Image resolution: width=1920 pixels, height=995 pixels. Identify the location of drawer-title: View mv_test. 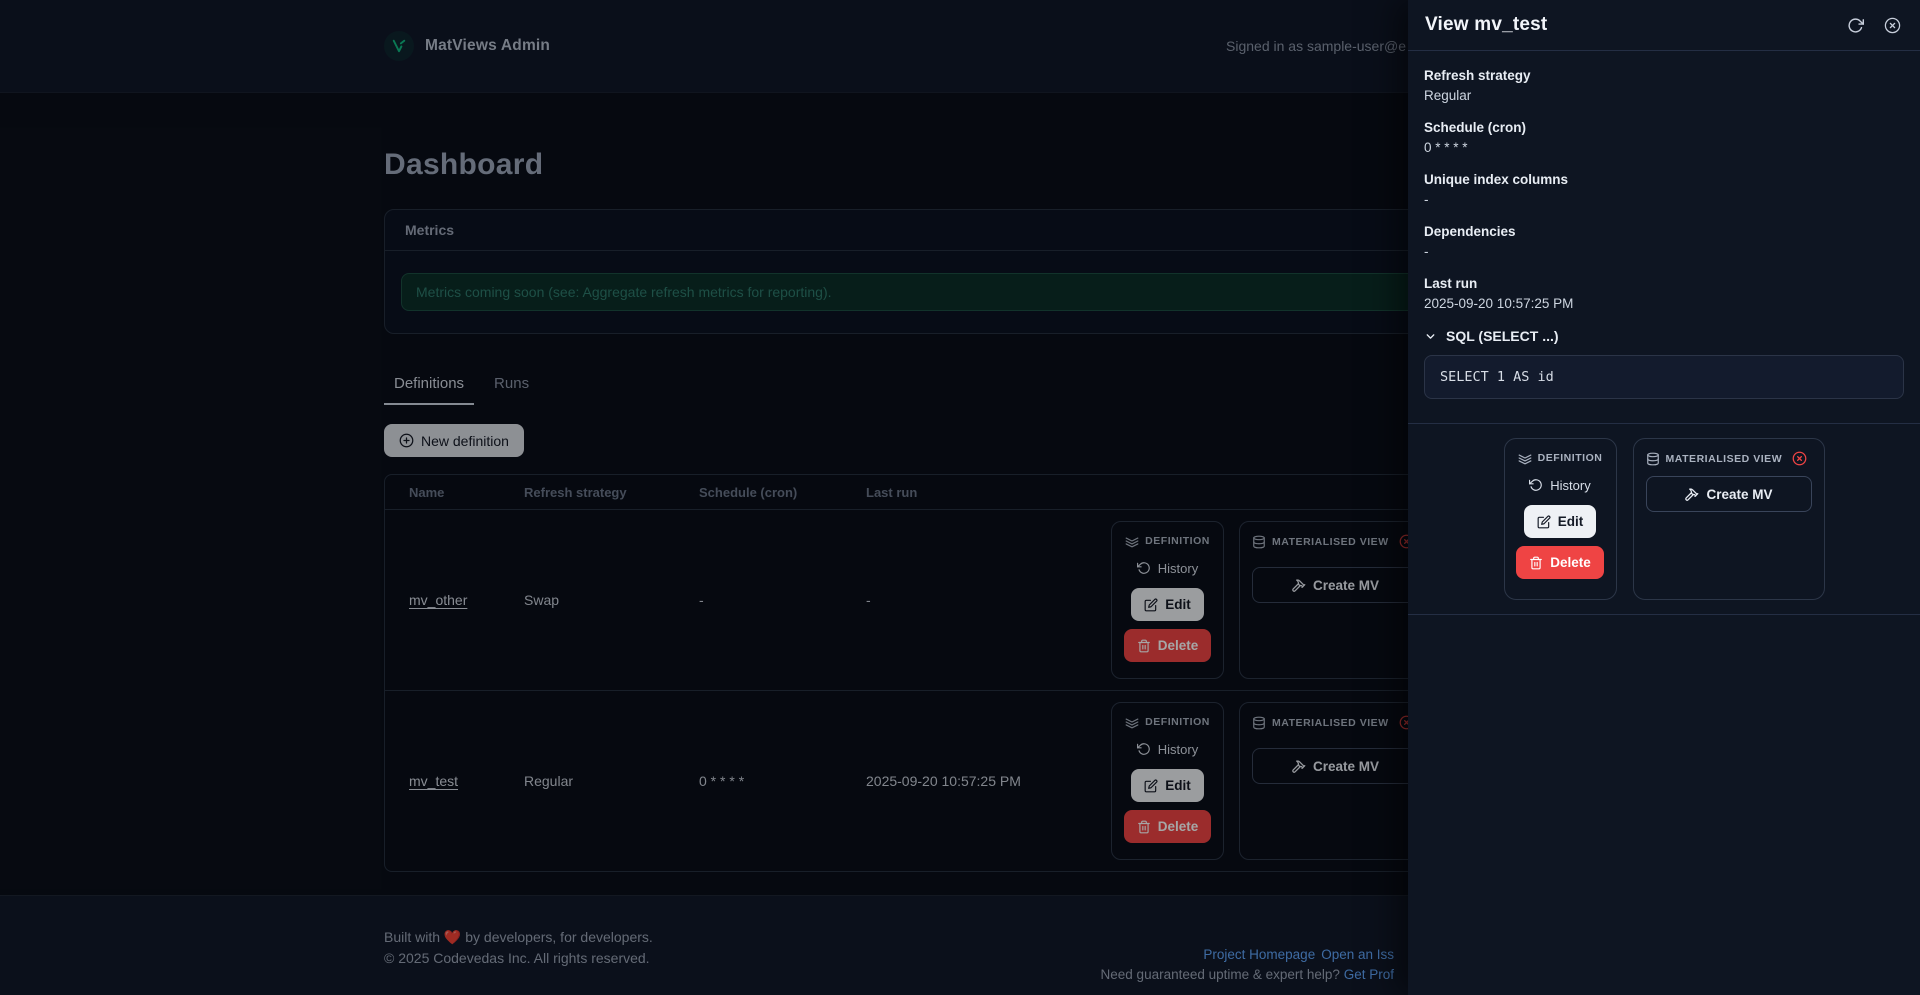
(1486, 24).